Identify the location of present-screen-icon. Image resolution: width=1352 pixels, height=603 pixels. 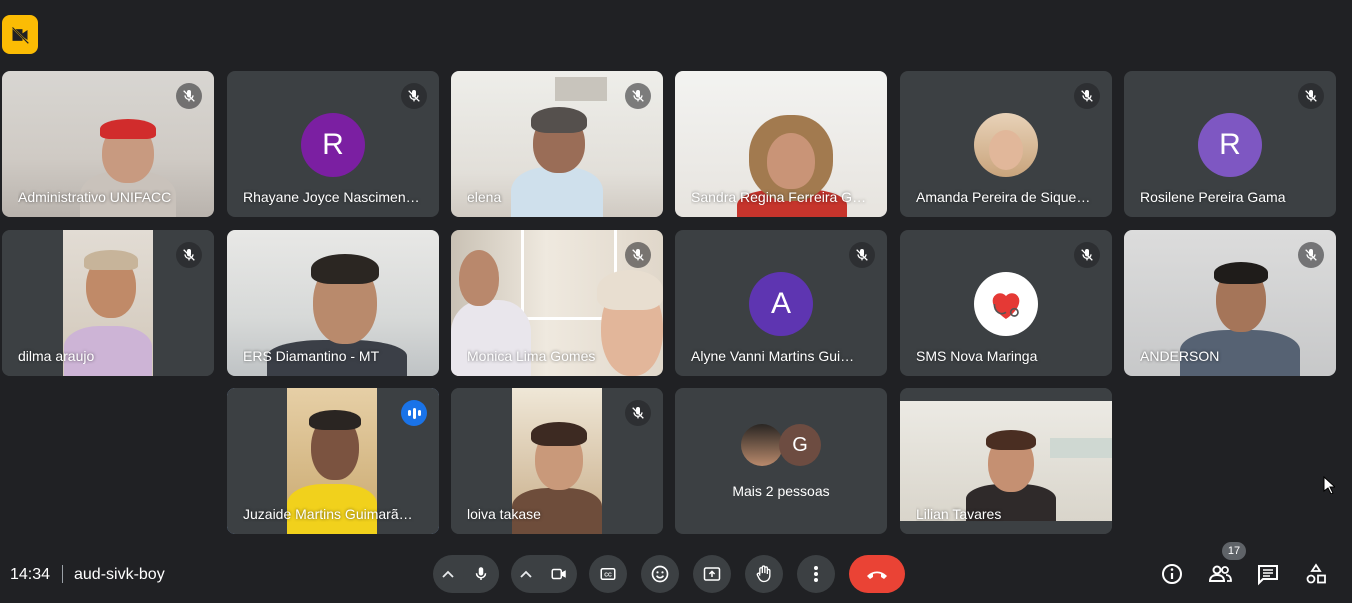
(712, 574).